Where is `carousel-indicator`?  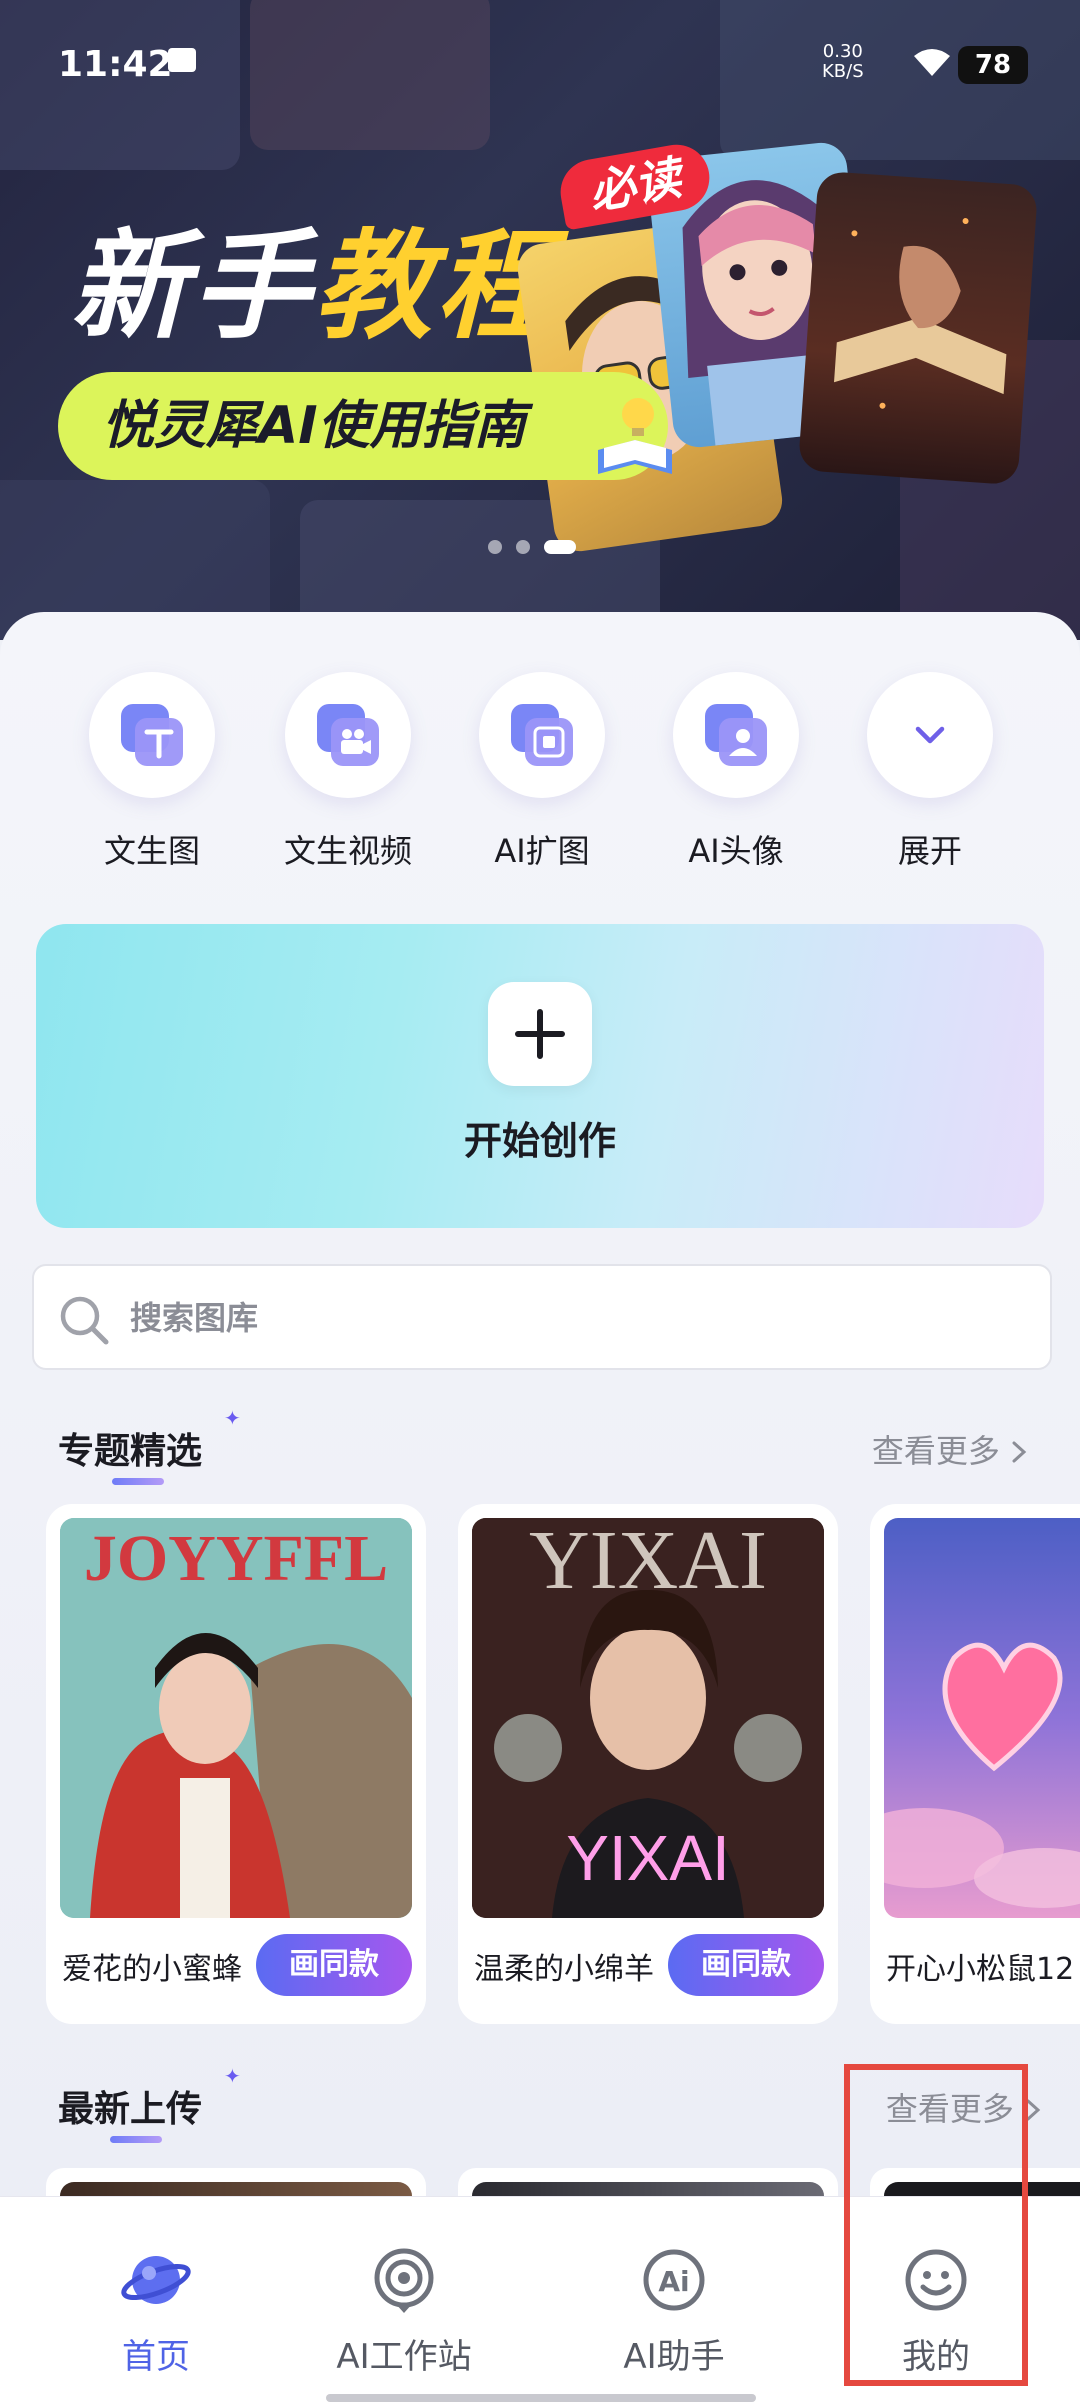 carousel-indicator is located at coordinates (532, 547).